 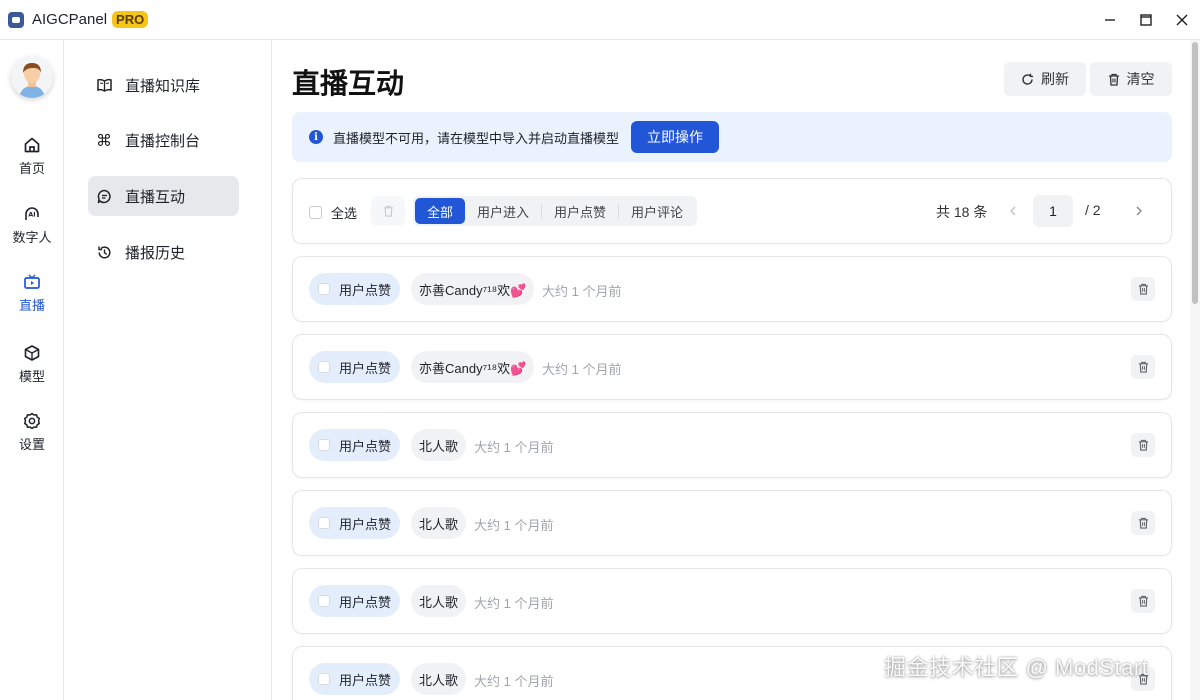 I want to click on book-icon, so click(x=104, y=85).